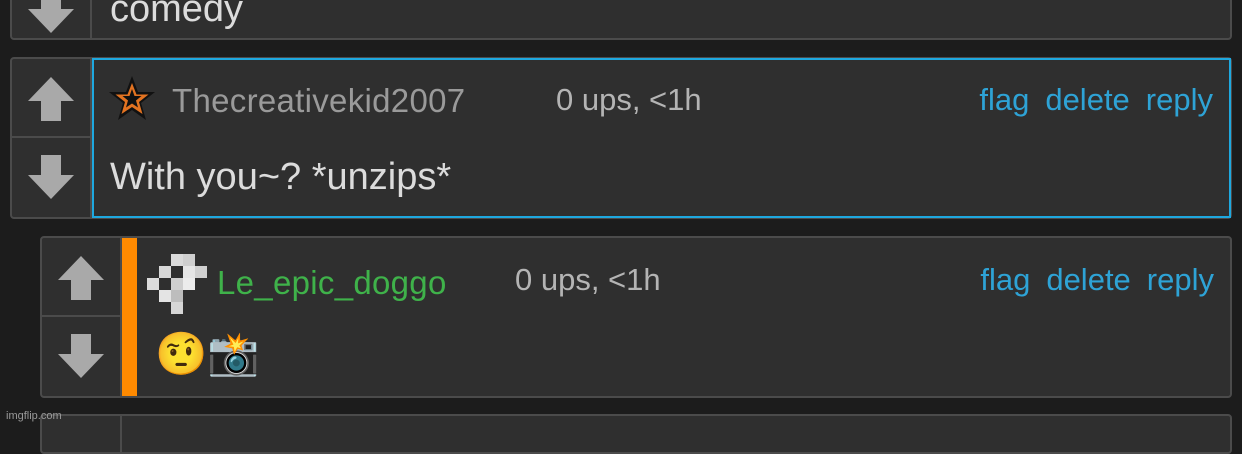 Image resolution: width=1242 pixels, height=454 pixels. I want to click on reply-indicator-bar, so click(129, 317).